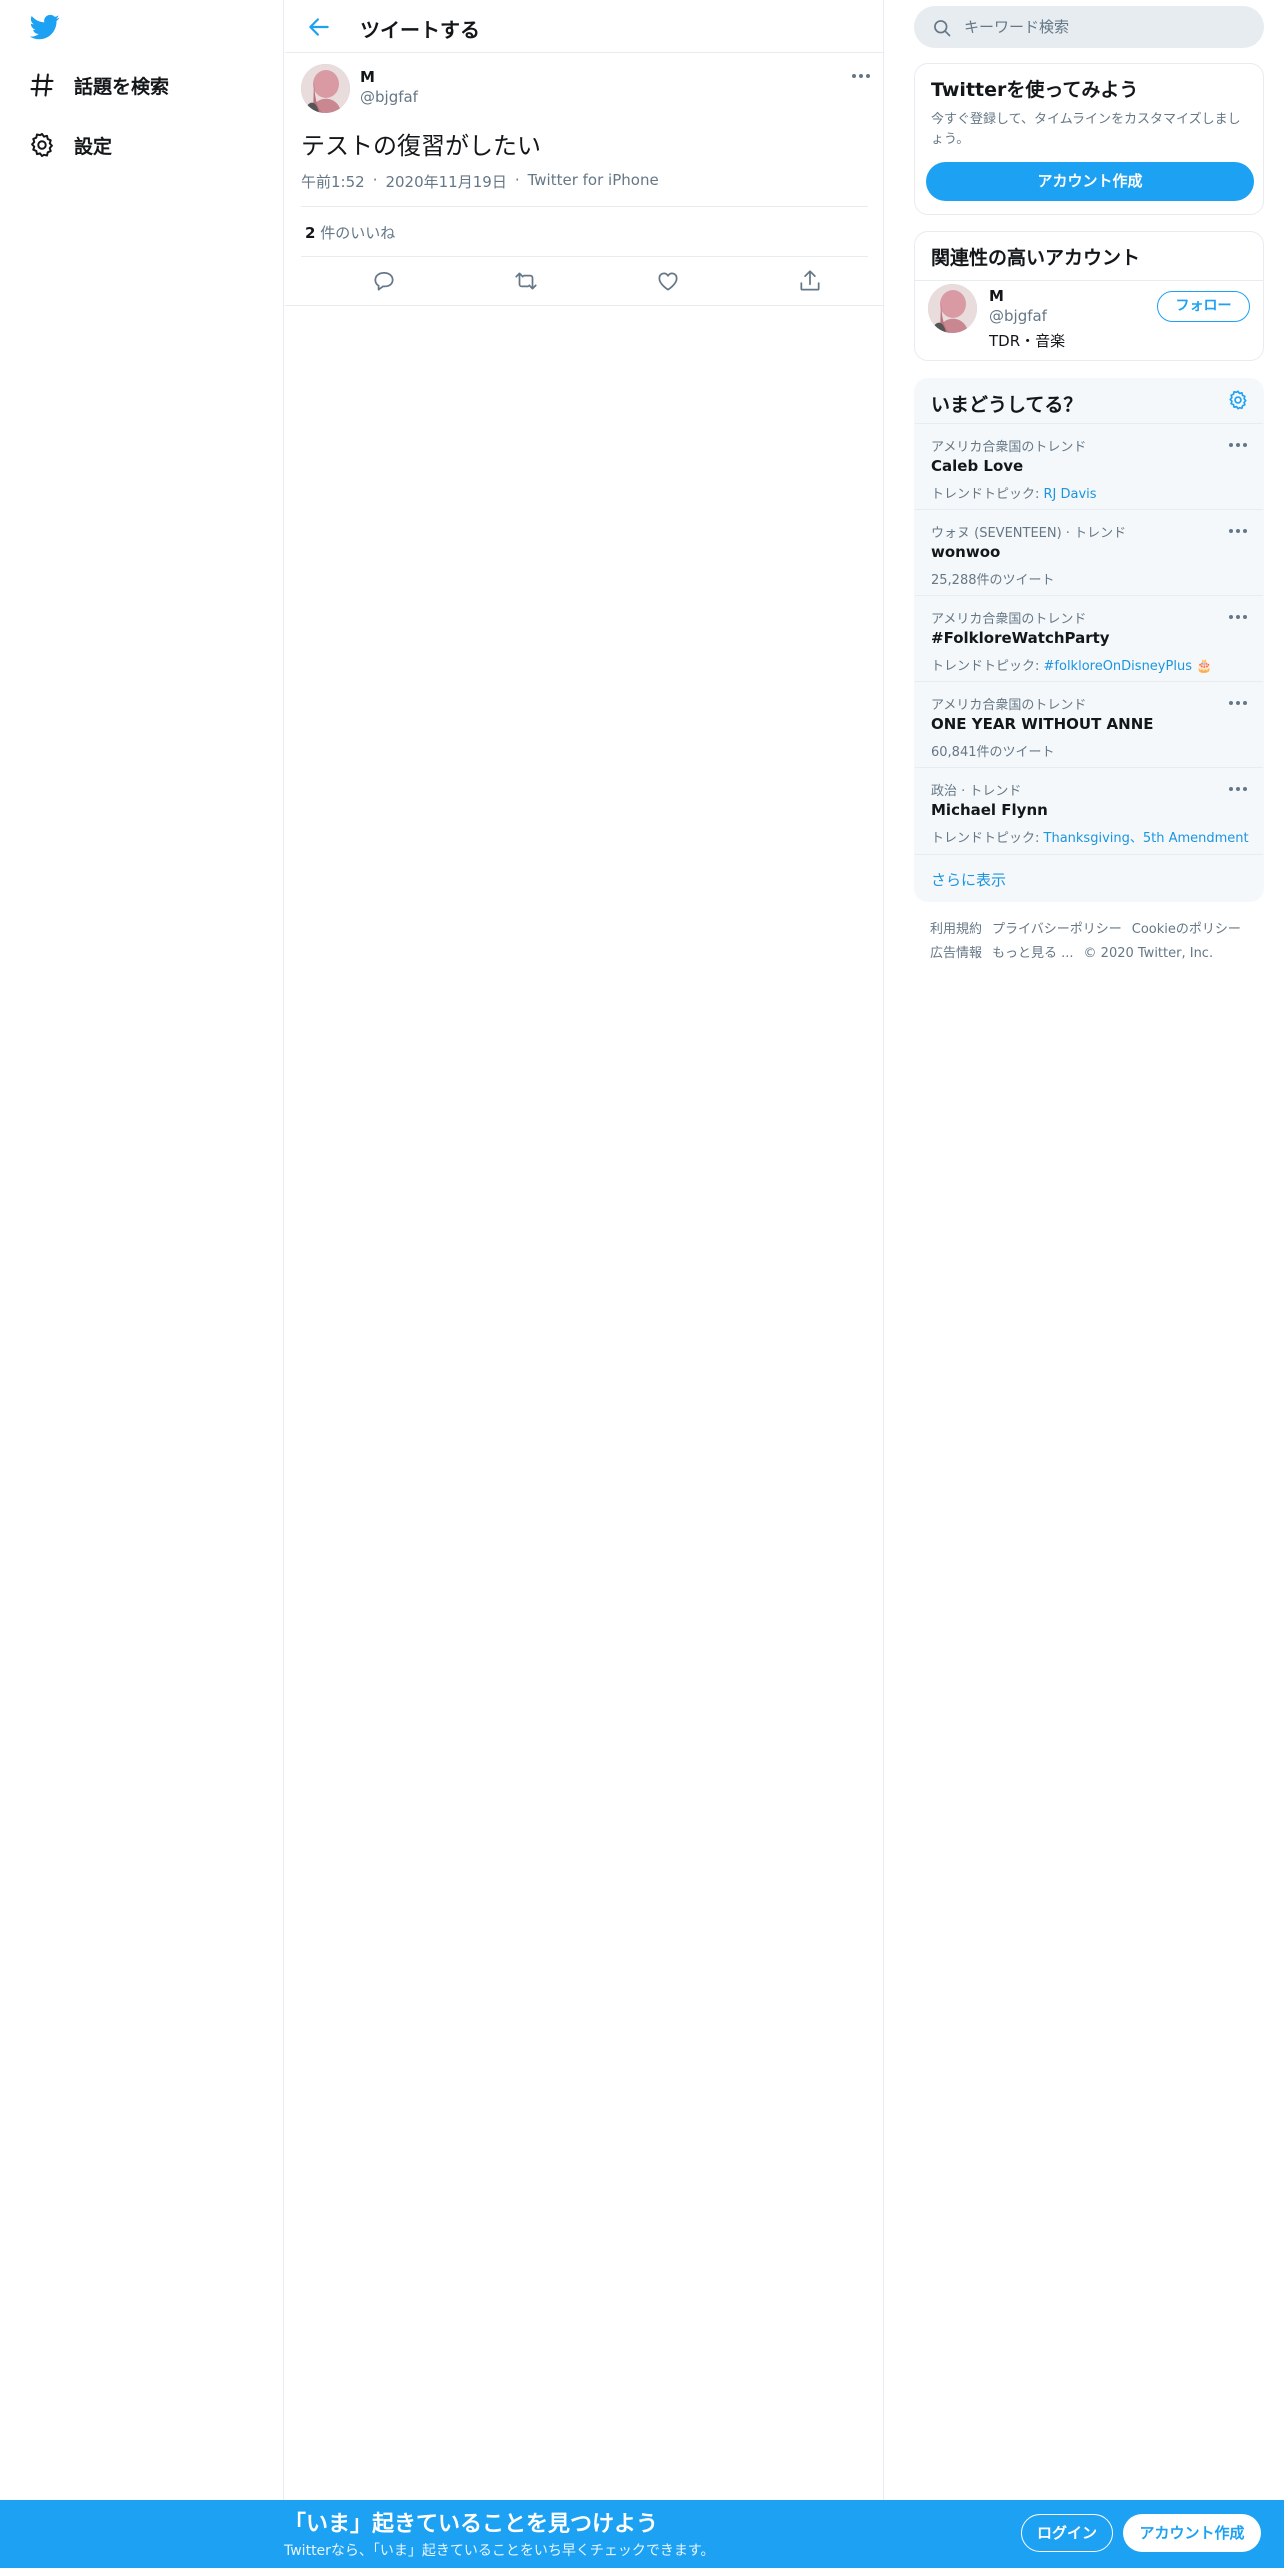 The width and height of the screenshot is (1284, 2568). I want to click on related-account-bio: TDR・音楽, so click(1027, 341).